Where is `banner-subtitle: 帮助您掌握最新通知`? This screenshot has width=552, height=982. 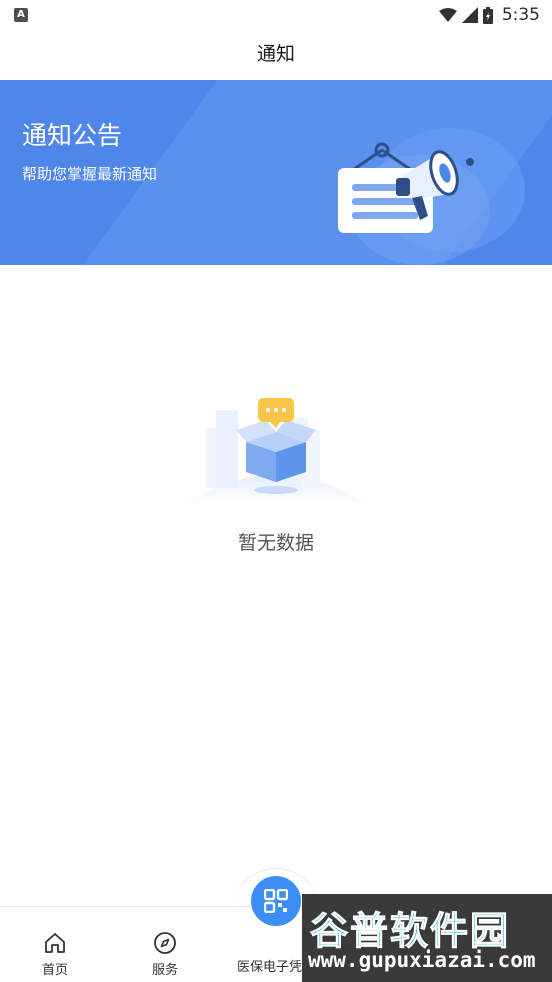 banner-subtitle: 帮助您掌握最新通知 is located at coordinates (90, 174).